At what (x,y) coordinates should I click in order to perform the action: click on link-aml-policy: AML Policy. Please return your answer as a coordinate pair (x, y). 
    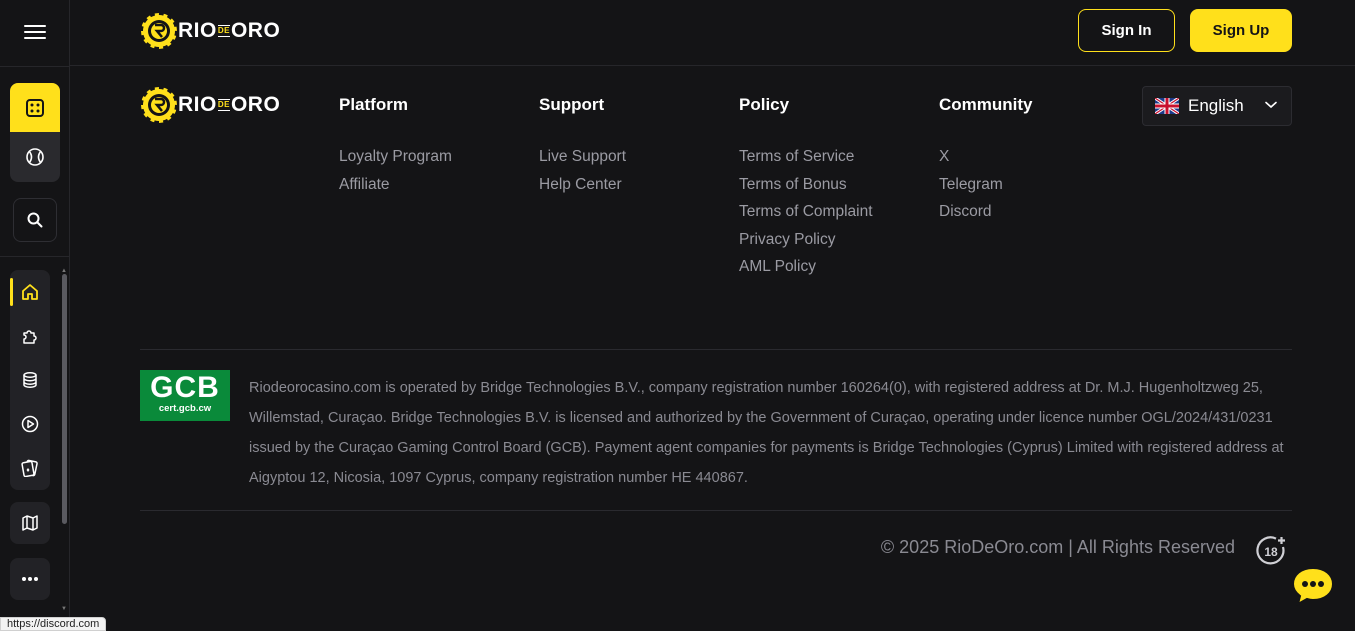
    Looking at the image, I should click on (806, 270).